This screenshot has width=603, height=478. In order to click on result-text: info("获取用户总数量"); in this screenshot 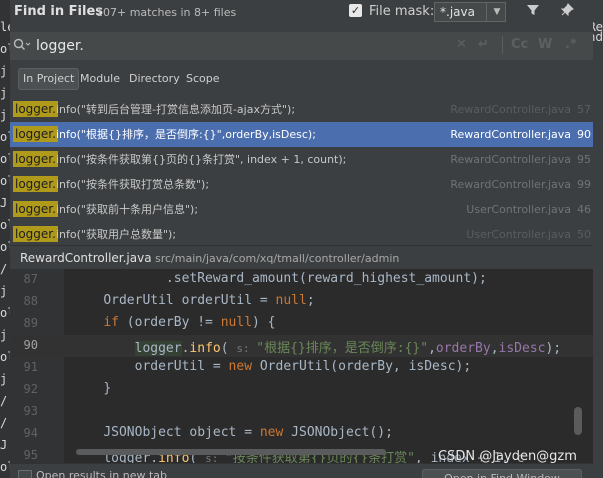, I will do `click(116, 234)`.